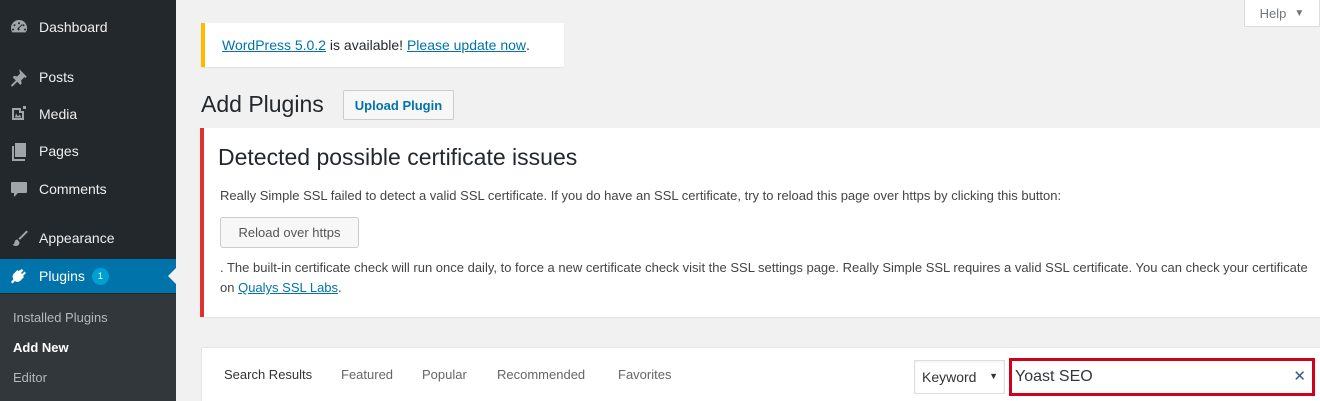 Image resolution: width=1320 pixels, height=401 pixels. I want to click on sidebar-item-label: Posts, so click(57, 77).